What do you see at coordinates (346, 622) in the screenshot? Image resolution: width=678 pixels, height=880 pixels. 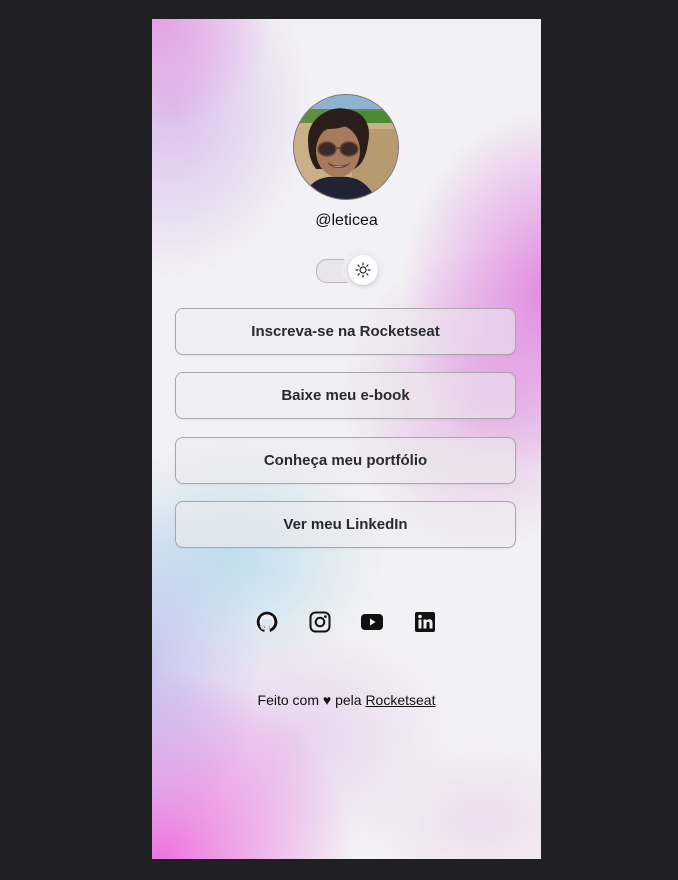 I see `social-links` at bounding box center [346, 622].